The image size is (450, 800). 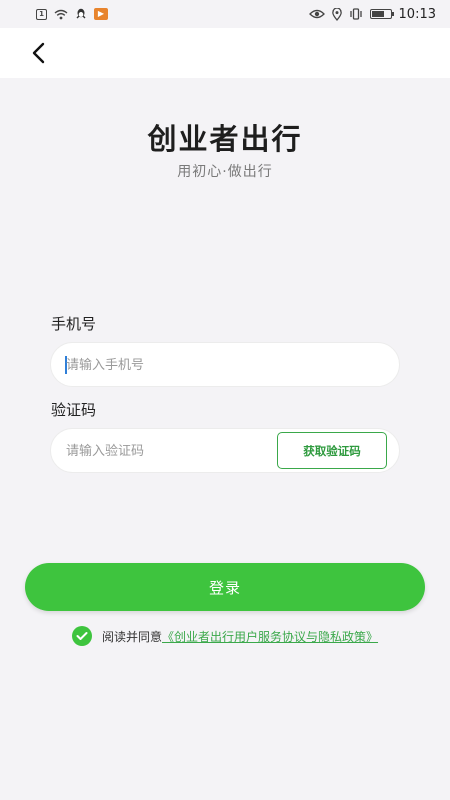 I want to click on wifi-icon, so click(x=61, y=14).